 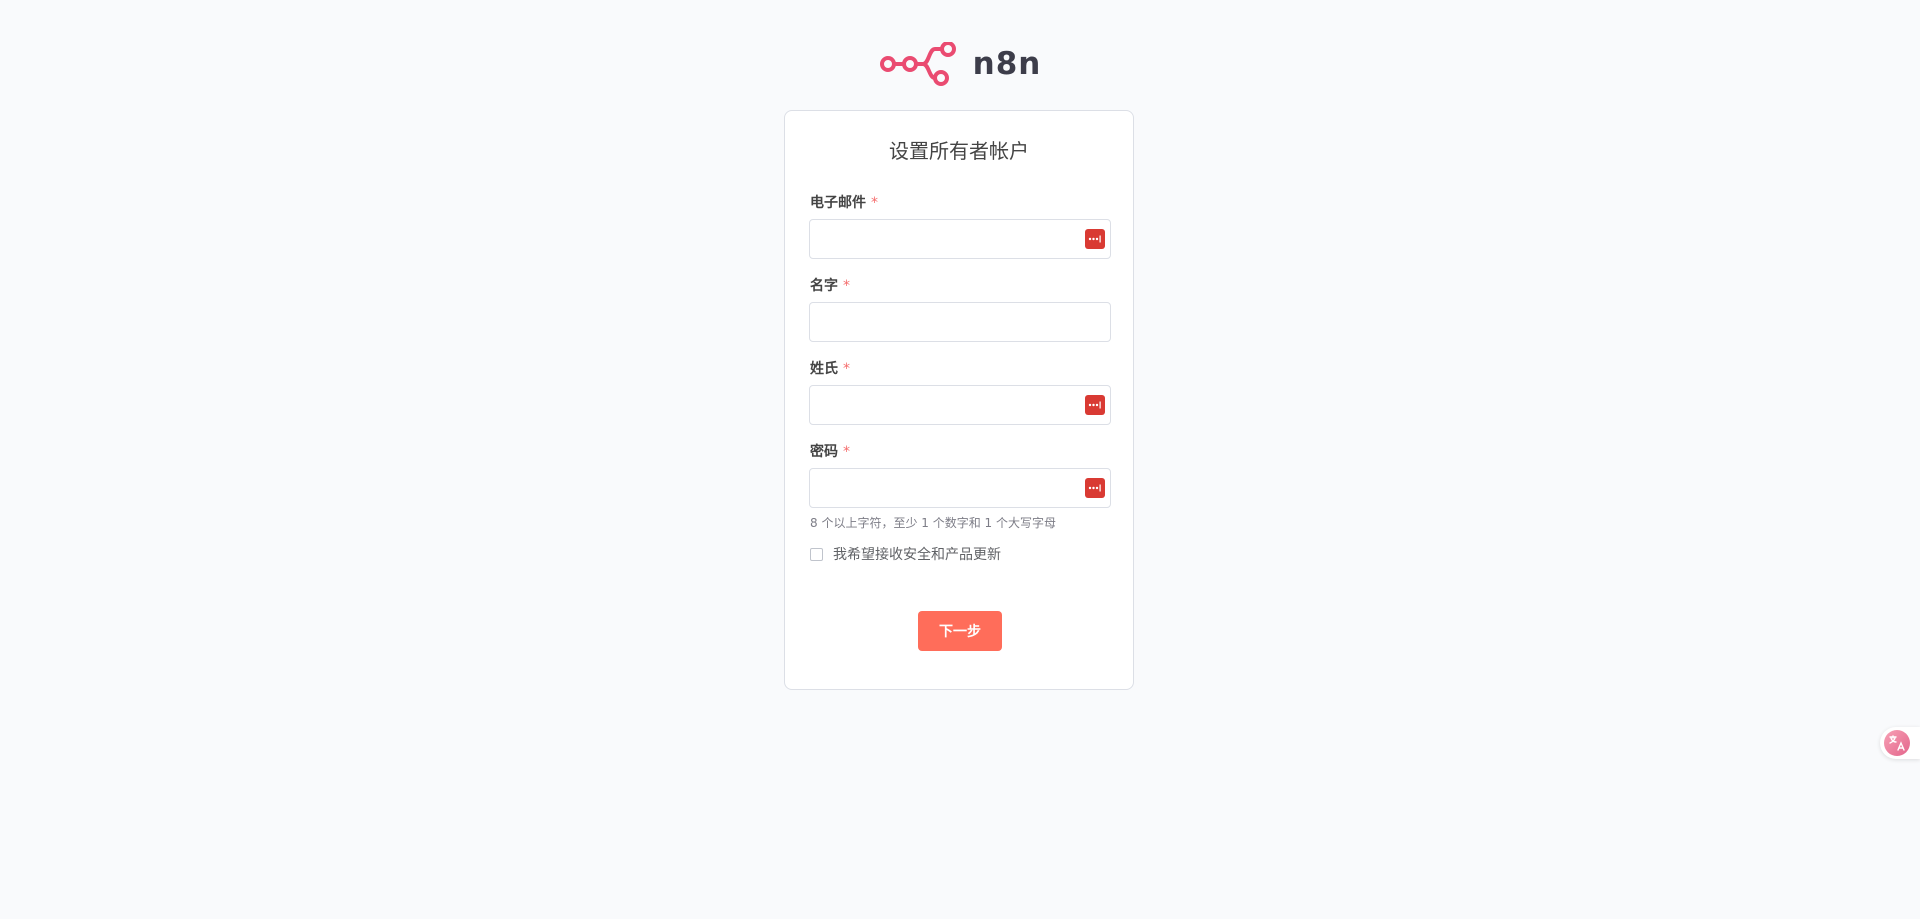 I want to click on first-name-label: 名字 *, so click(x=830, y=285).